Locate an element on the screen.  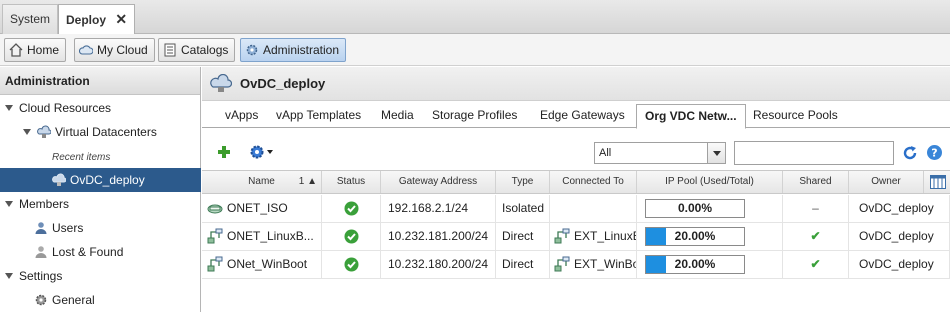
filter-select: All is located at coordinates (660, 153).